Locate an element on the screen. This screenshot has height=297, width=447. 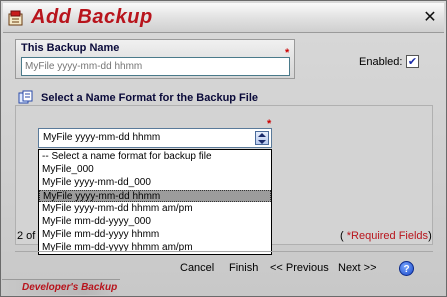
window-title: Add Backup is located at coordinates (92, 17).